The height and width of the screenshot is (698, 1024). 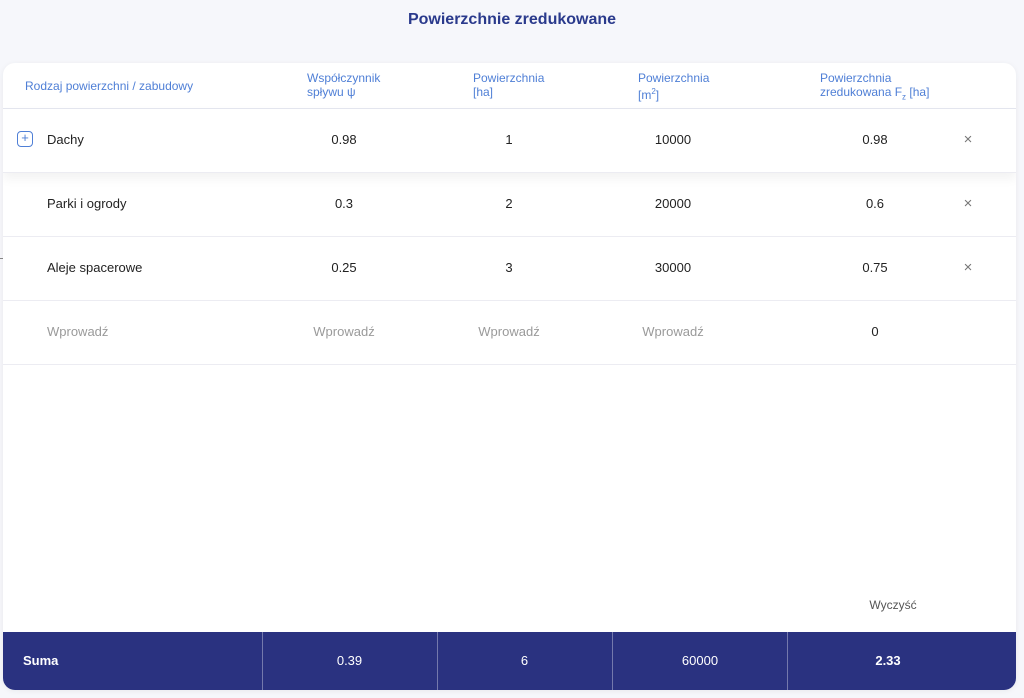 What do you see at coordinates (875, 267) in the screenshot?
I see `row-reduced: 0.75` at bounding box center [875, 267].